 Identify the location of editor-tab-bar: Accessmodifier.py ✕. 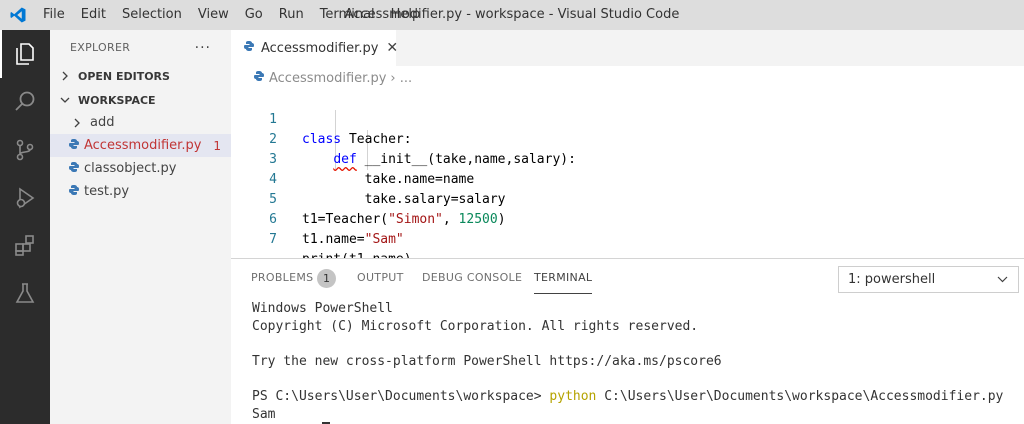
(627, 48).